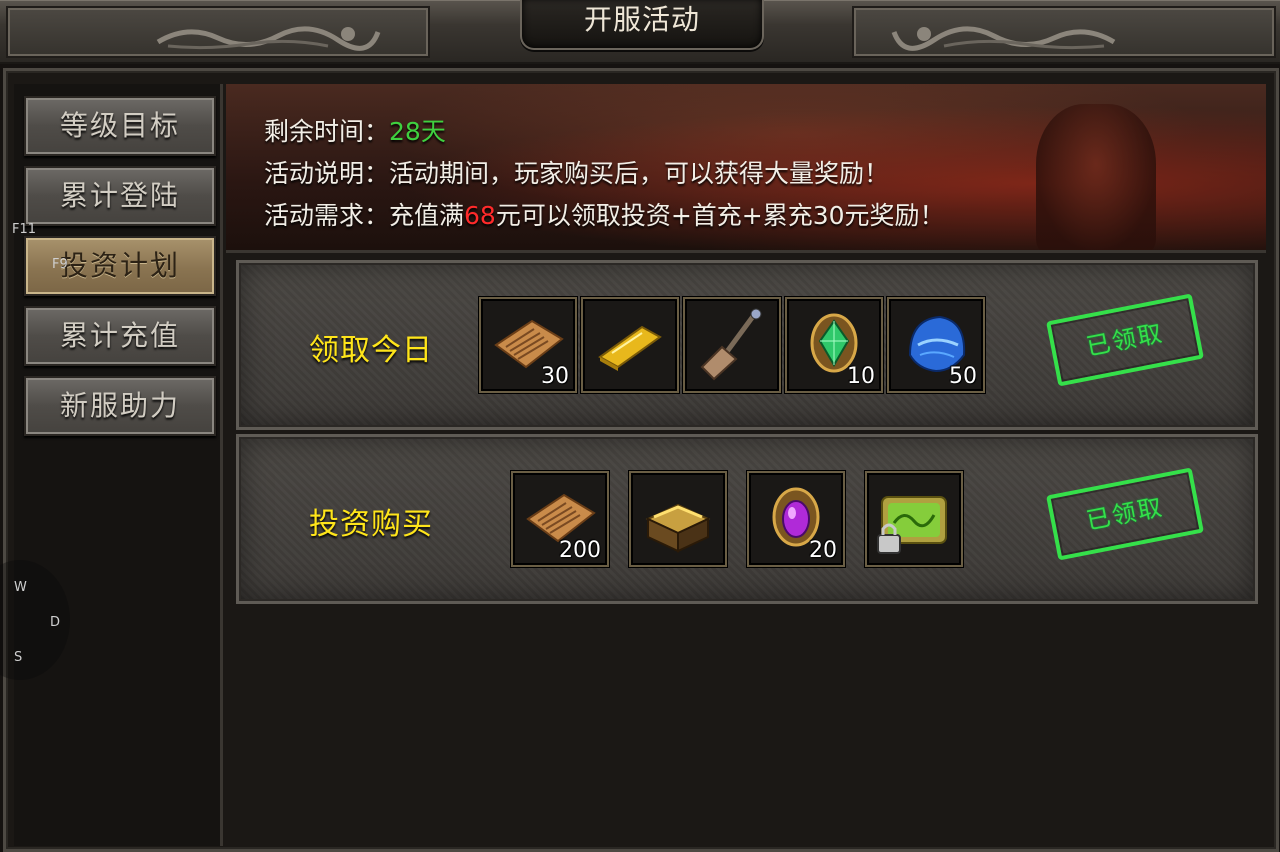  I want to click on item-count: 200, so click(580, 550).